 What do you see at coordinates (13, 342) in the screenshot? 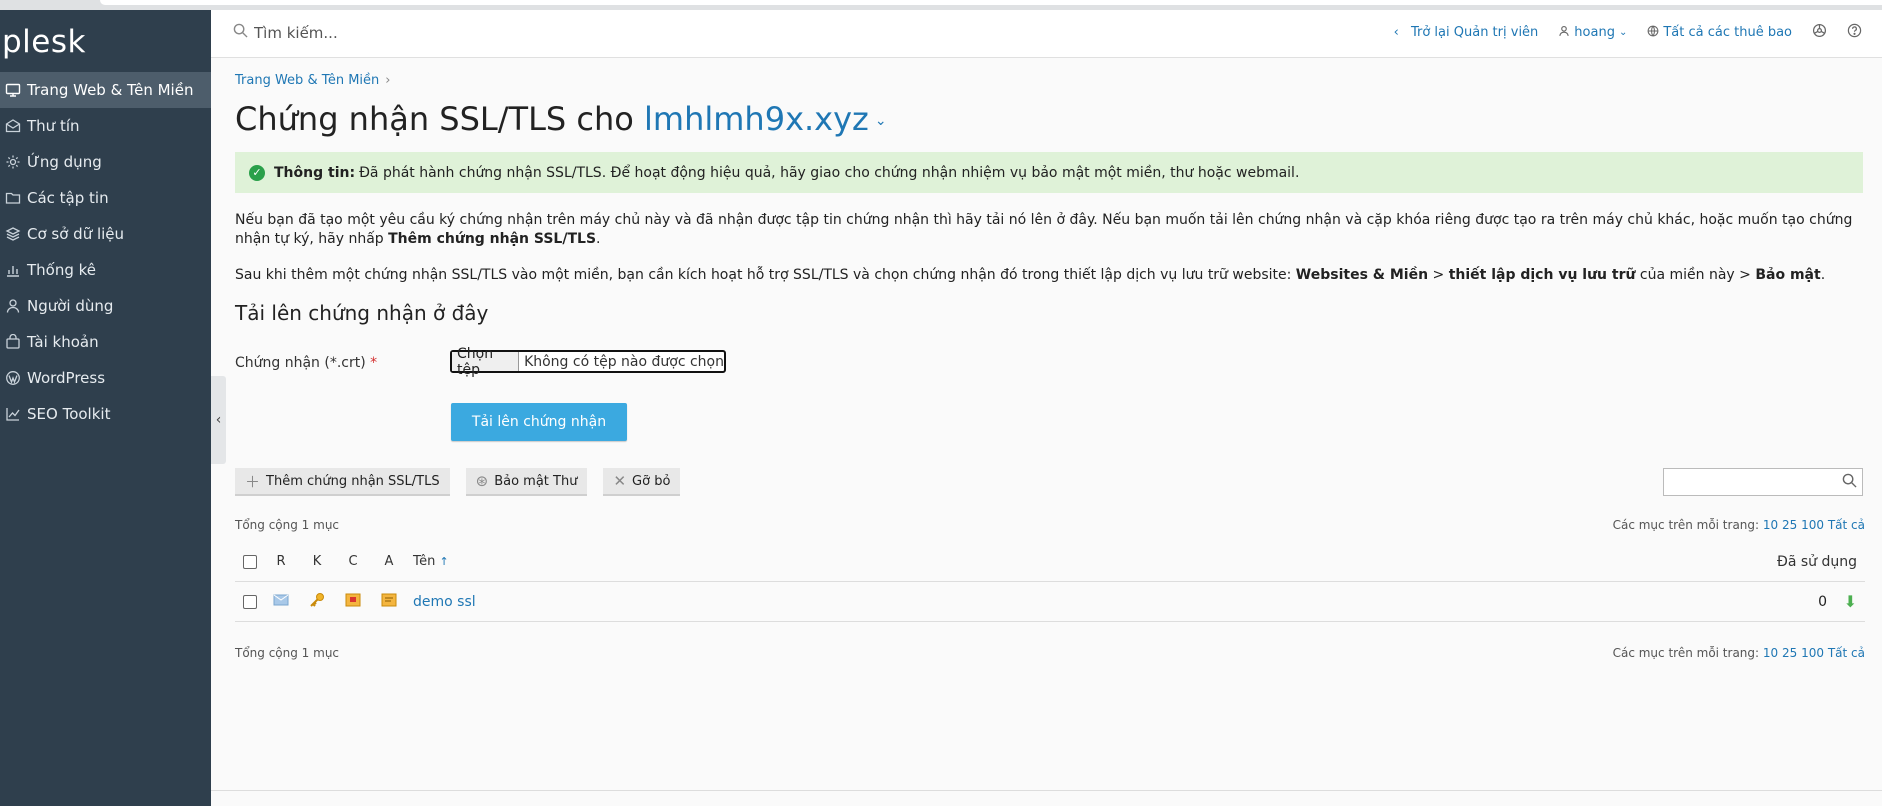
I see `account-icon` at bounding box center [13, 342].